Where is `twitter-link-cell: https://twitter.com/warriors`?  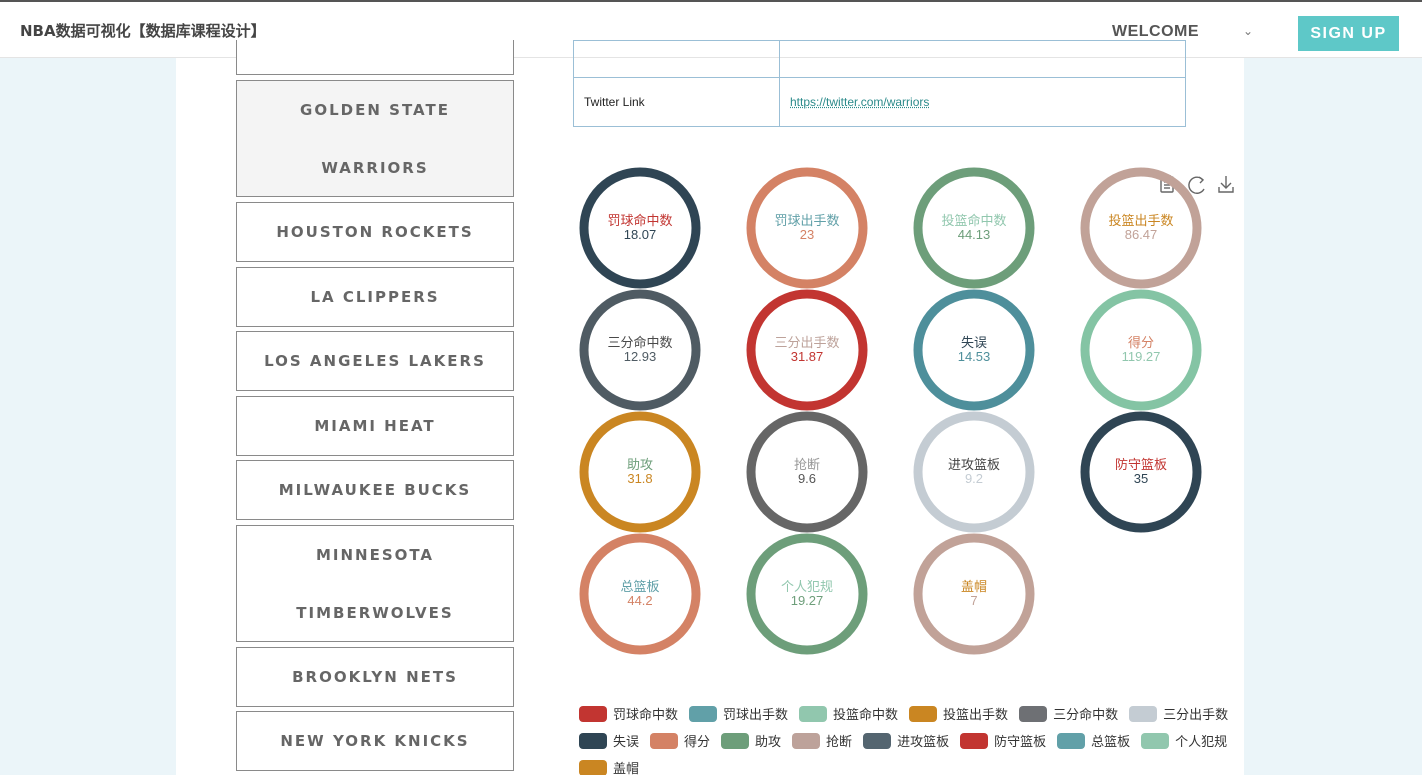 twitter-link-cell: https://twitter.com/warriors is located at coordinates (982, 102).